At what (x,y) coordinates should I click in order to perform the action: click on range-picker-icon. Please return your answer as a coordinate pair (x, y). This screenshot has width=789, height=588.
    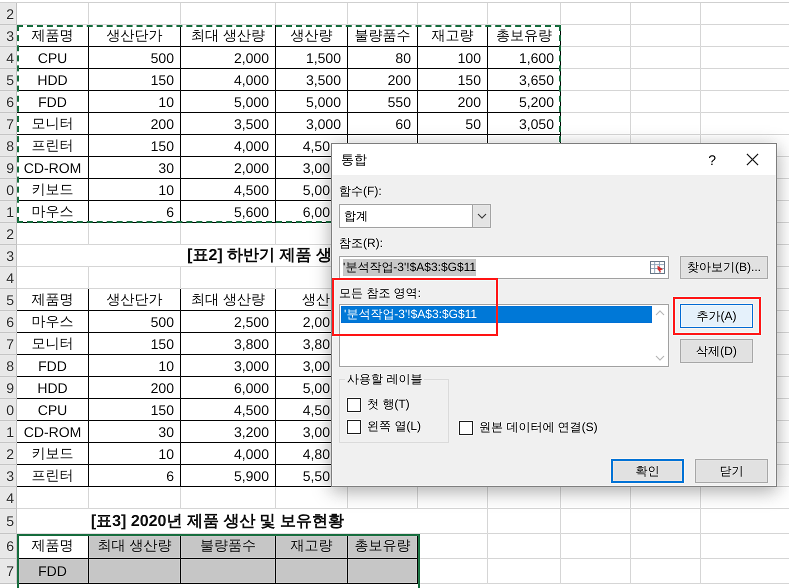
    Looking at the image, I should click on (657, 267).